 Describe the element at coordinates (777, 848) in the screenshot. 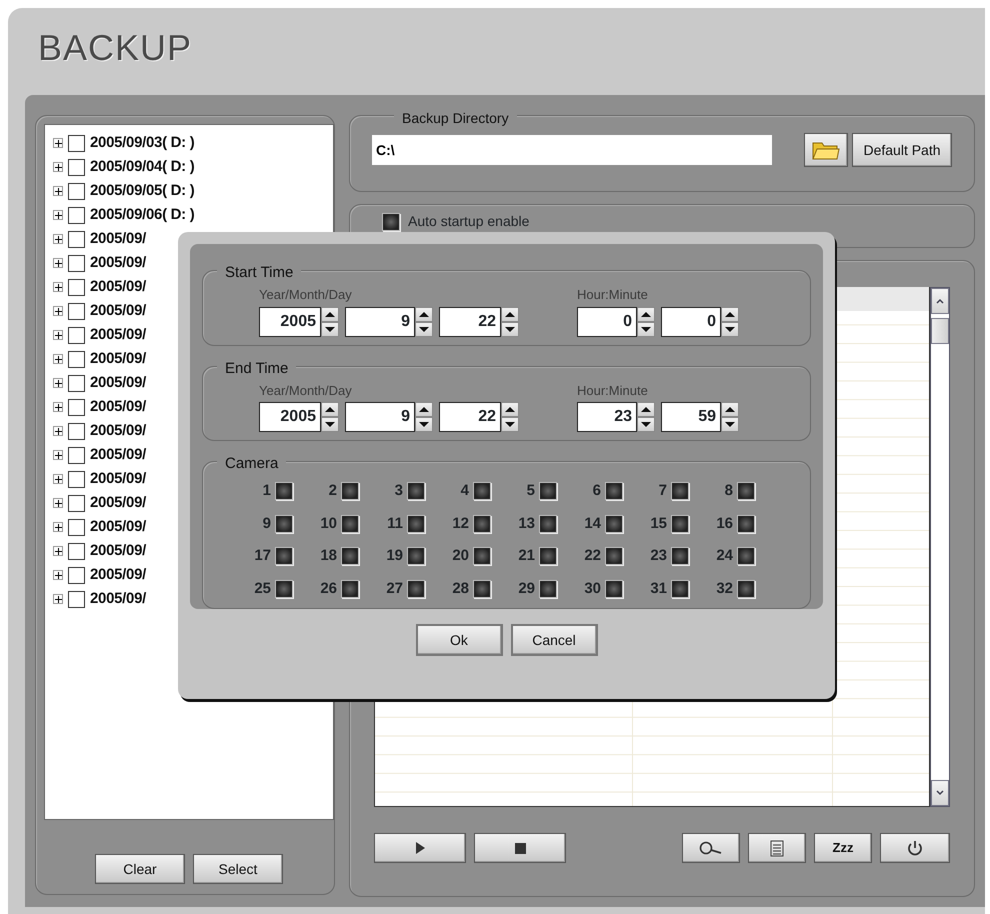

I see `list-button` at that location.